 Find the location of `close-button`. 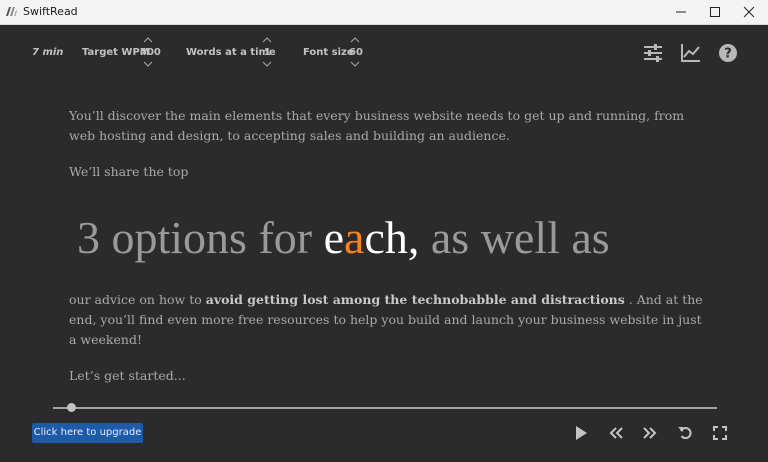

close-button is located at coordinates (749, 12).